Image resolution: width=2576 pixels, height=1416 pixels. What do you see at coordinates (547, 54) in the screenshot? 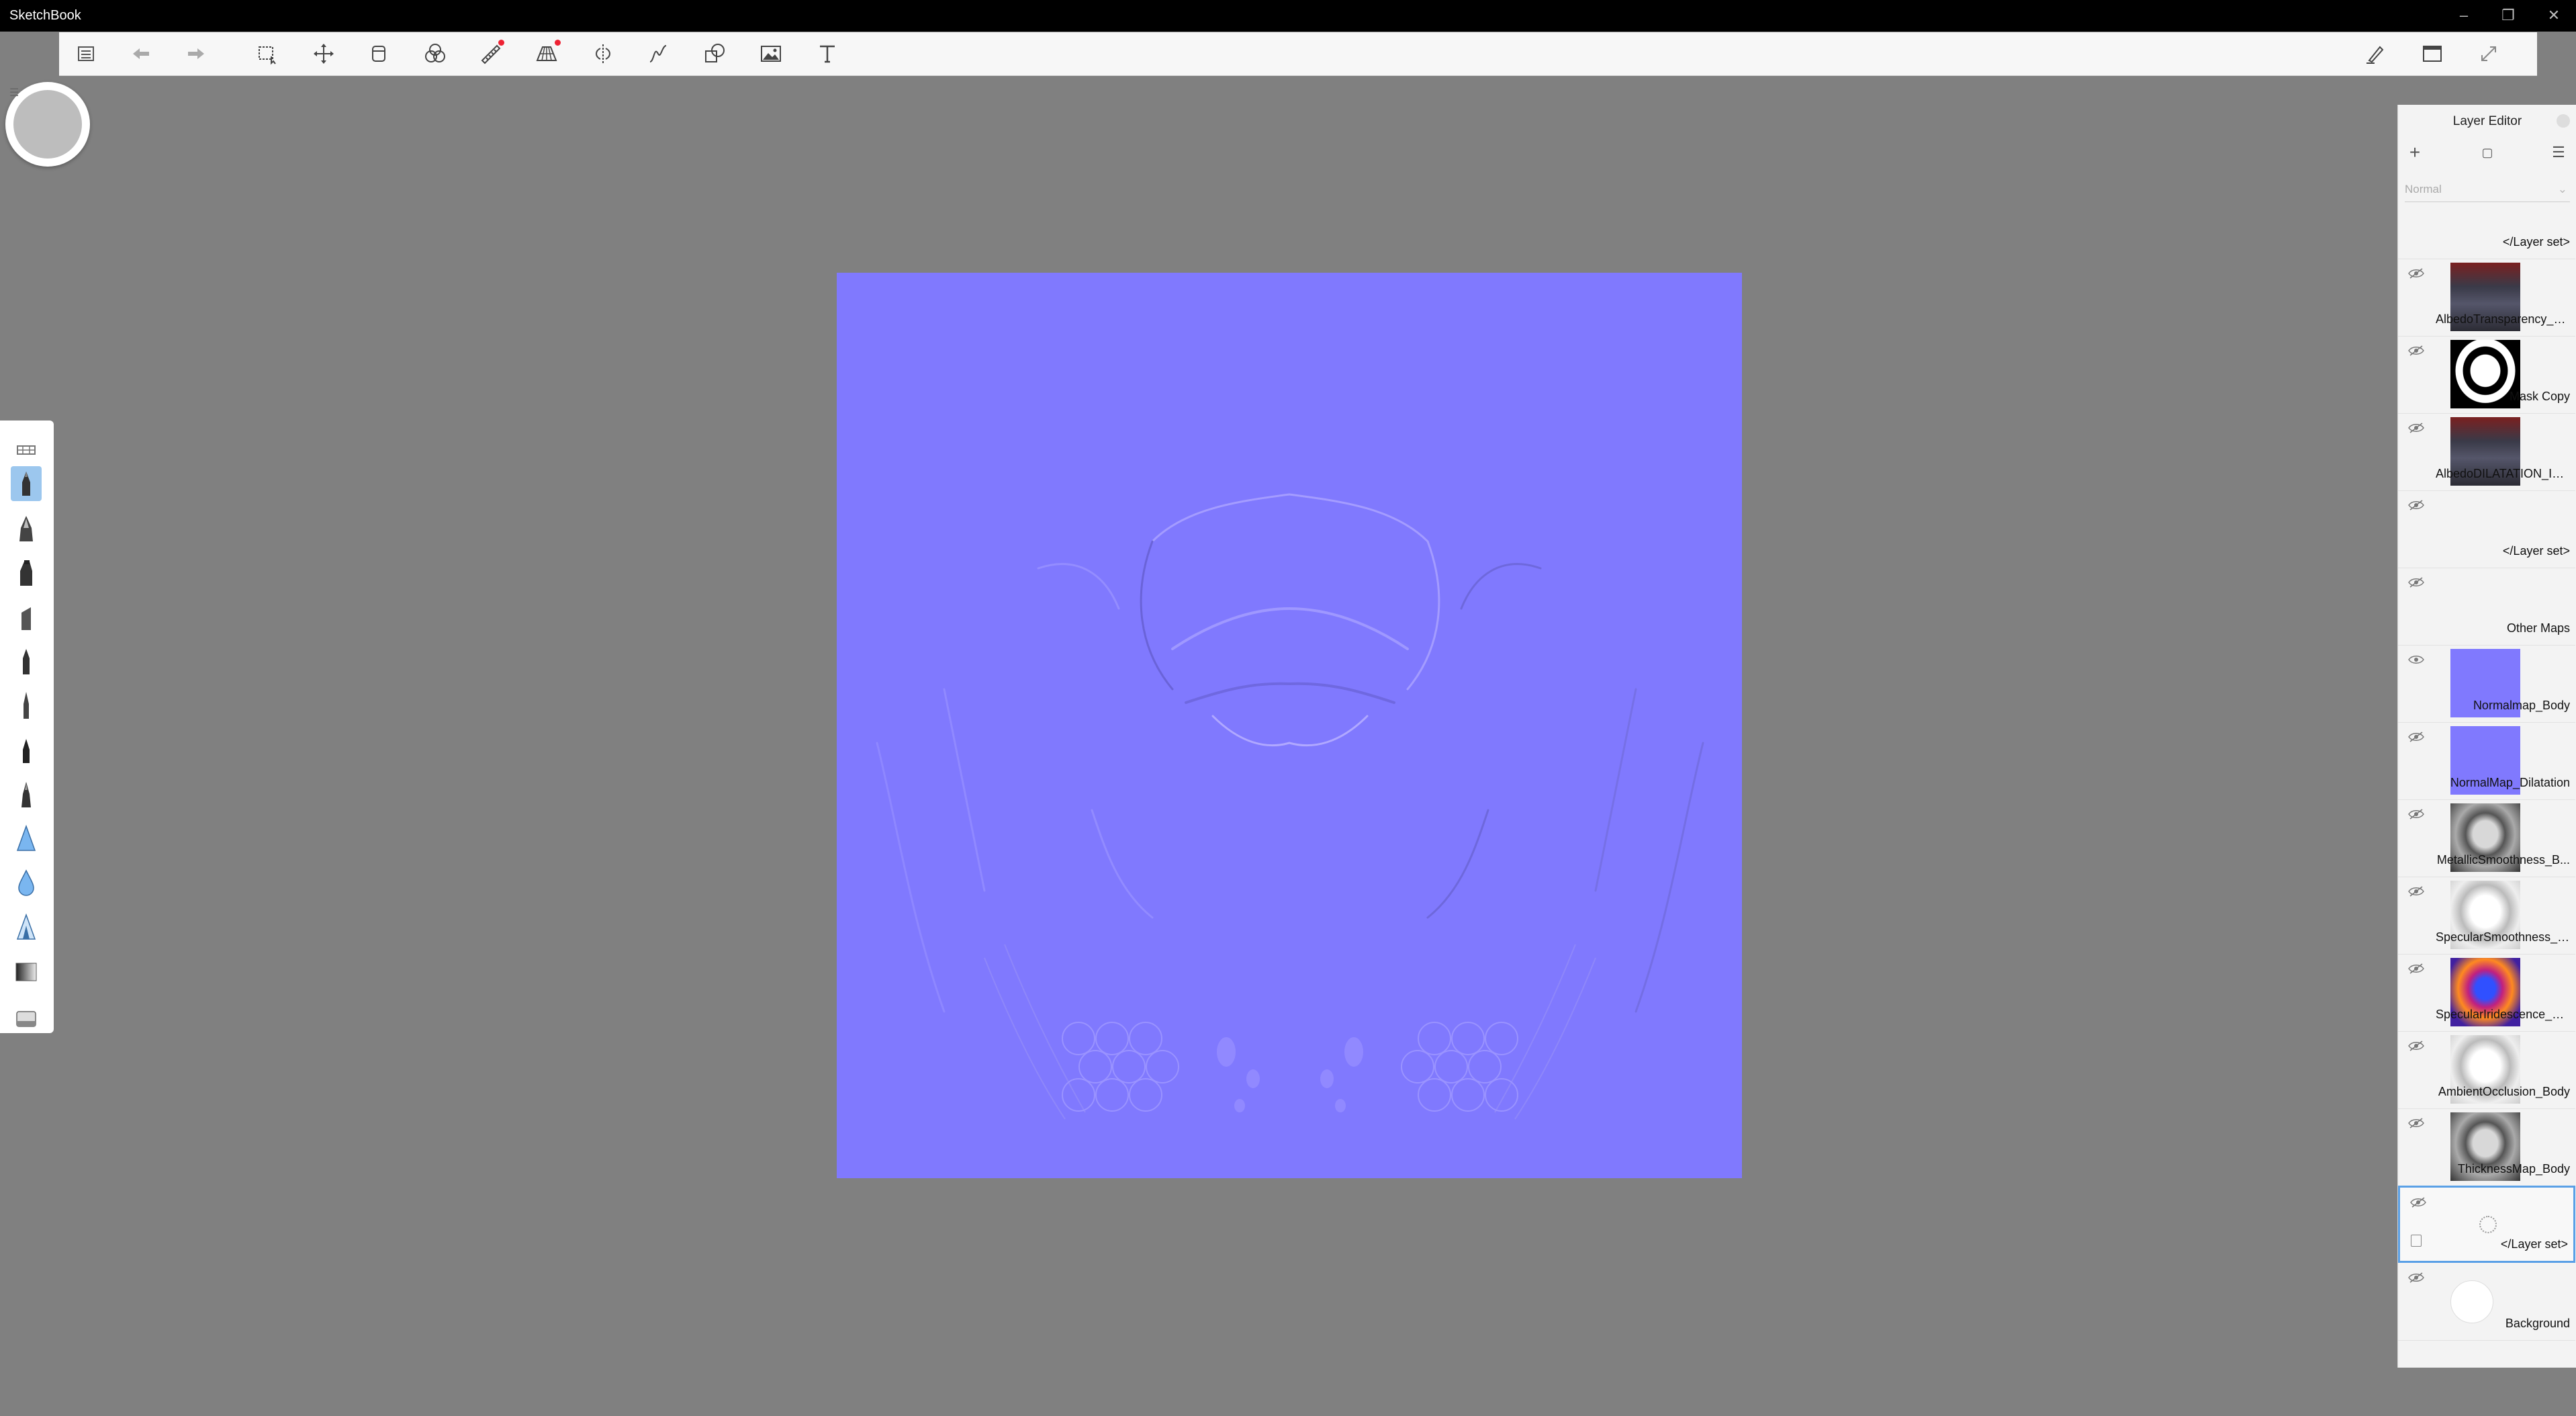
I see `perspective-icon` at bounding box center [547, 54].